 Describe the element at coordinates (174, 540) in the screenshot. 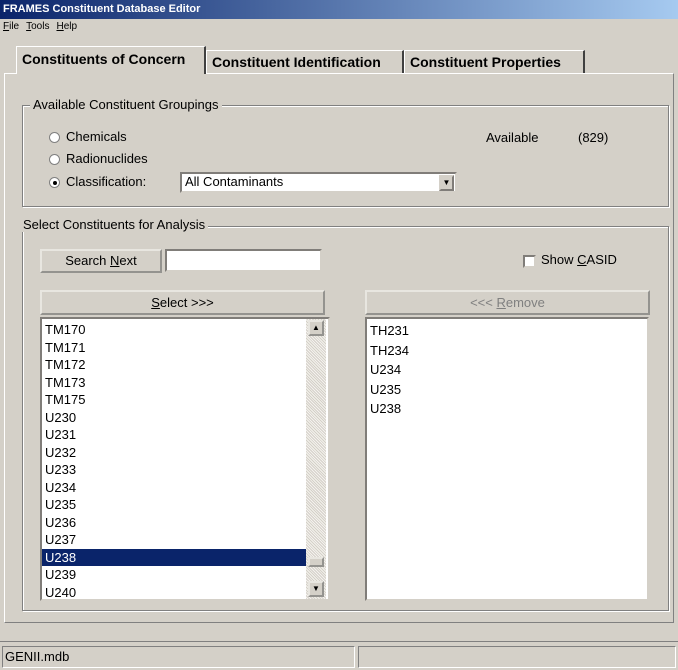

I see `list-item: U237` at that location.